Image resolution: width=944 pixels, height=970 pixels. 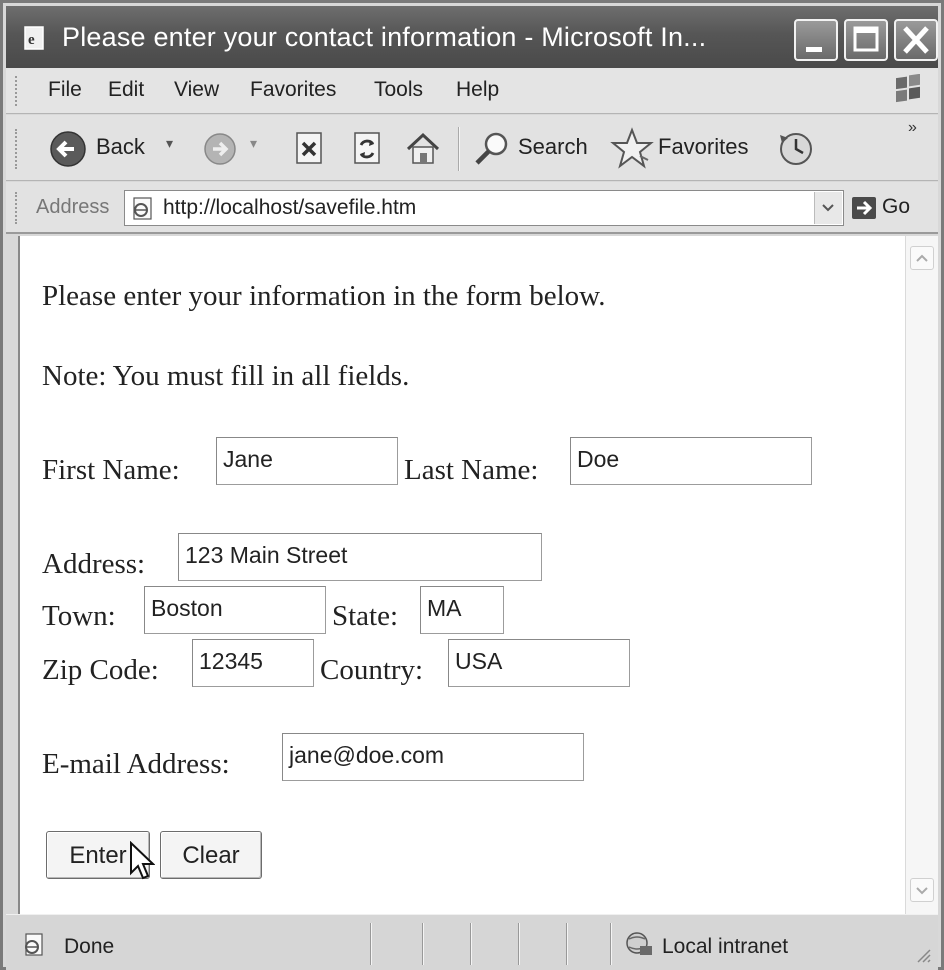 I want to click on address-grip, so click(x=17, y=208).